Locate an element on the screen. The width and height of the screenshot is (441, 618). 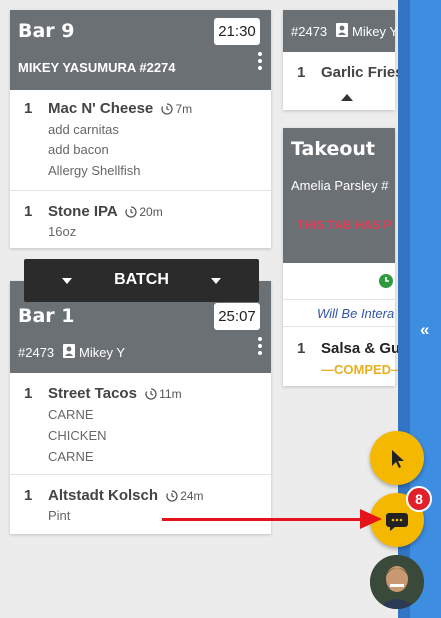
batch-button: BATCH is located at coordinates (141, 280).